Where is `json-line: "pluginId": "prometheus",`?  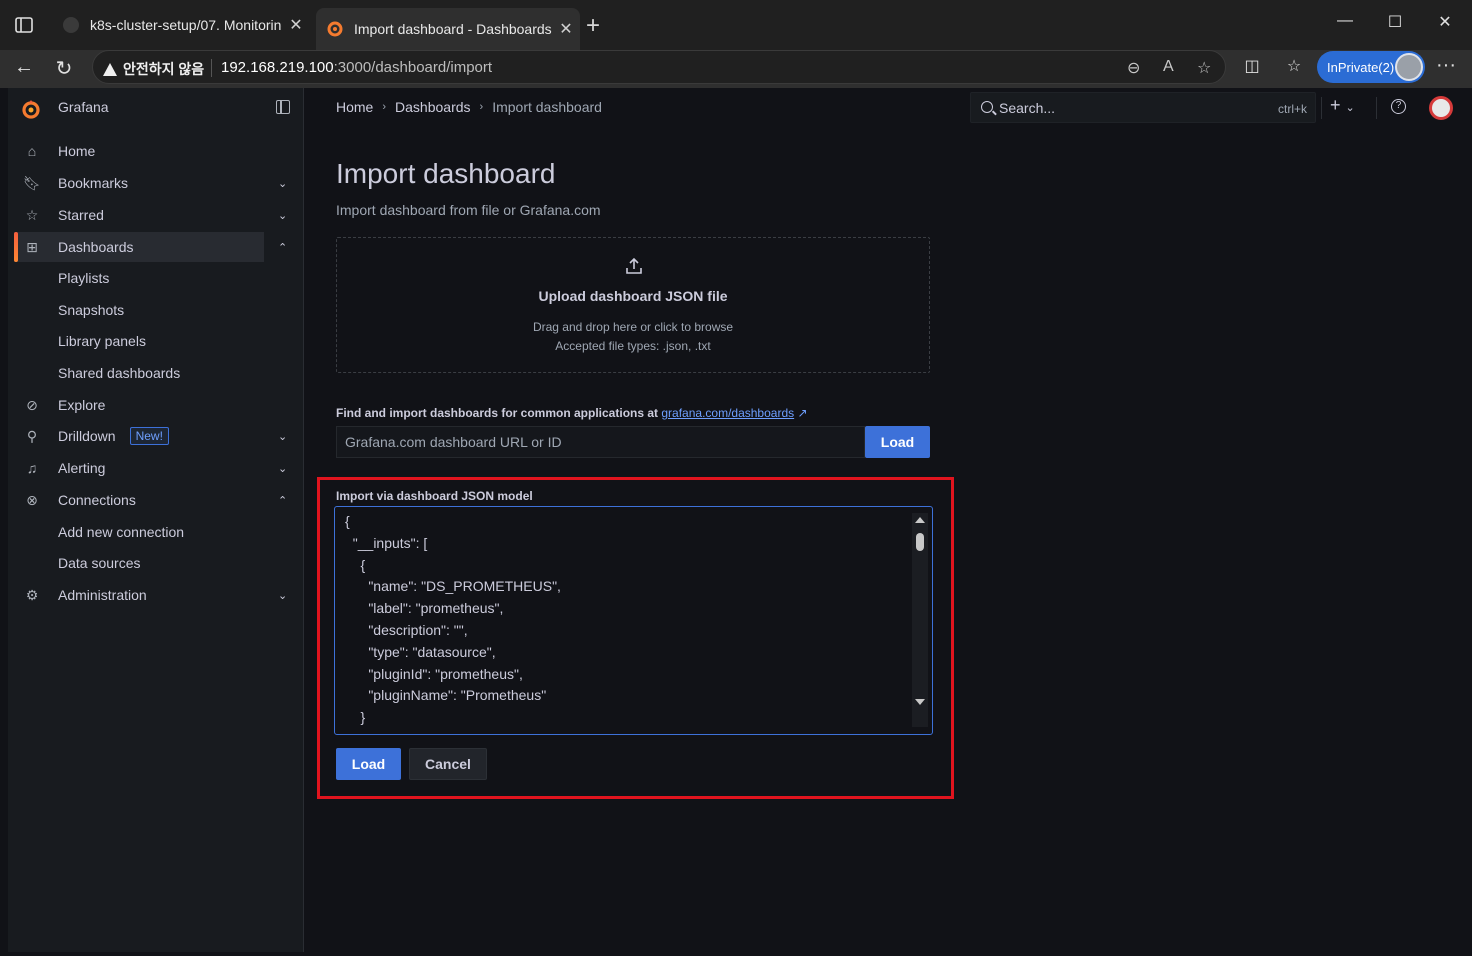 json-line: "pluginId": "prometheus", is located at coordinates (434, 673).